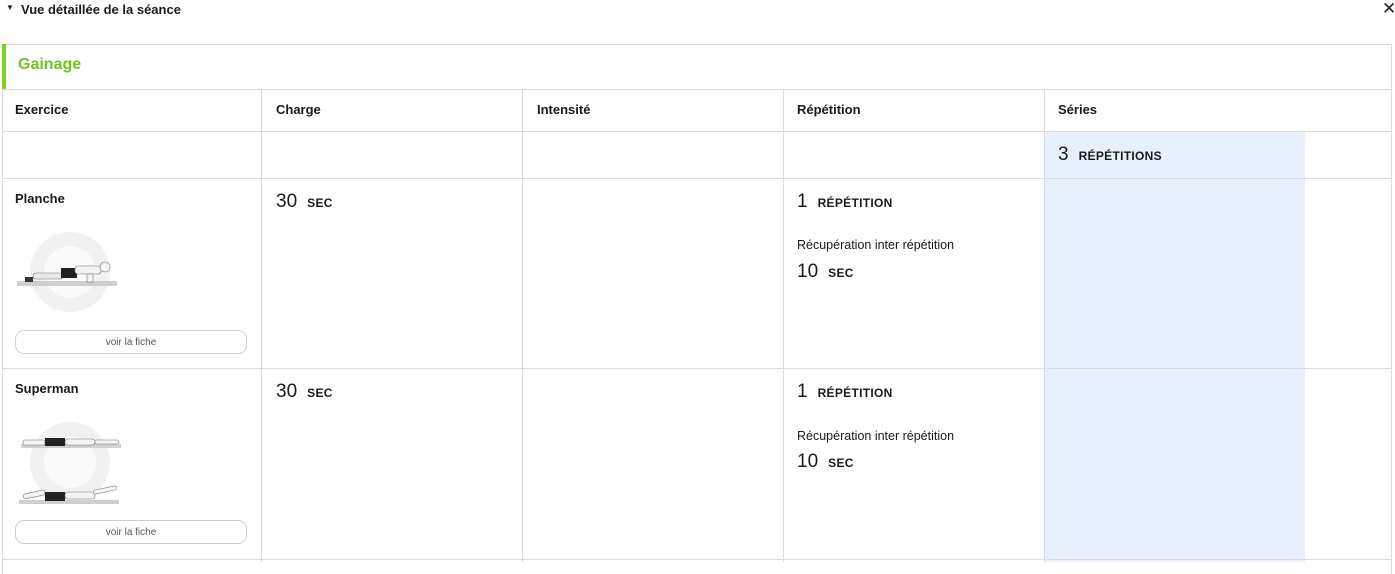  Describe the element at coordinates (829, 109) in the screenshot. I see `column-header-repetition: Répétition` at that location.